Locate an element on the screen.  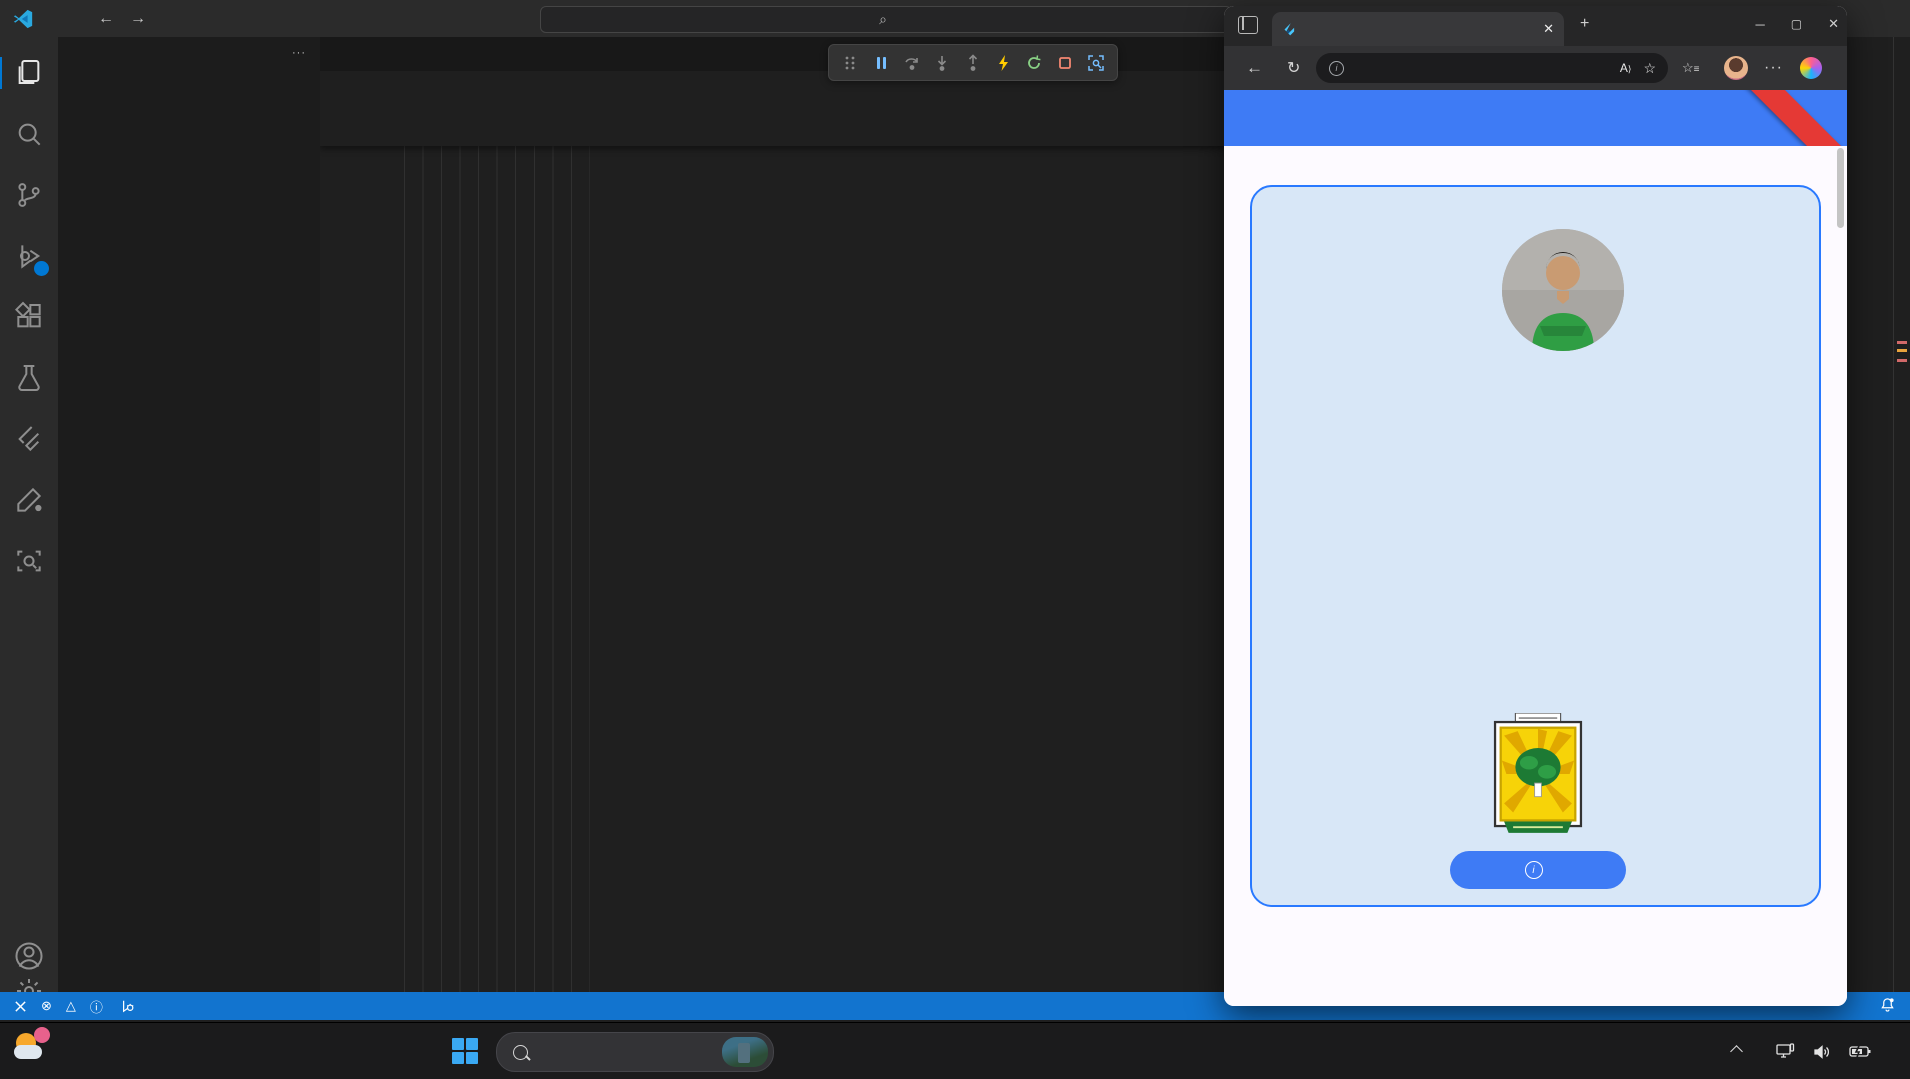
command-center-search: ⌕ is located at coordinates (886, 19).